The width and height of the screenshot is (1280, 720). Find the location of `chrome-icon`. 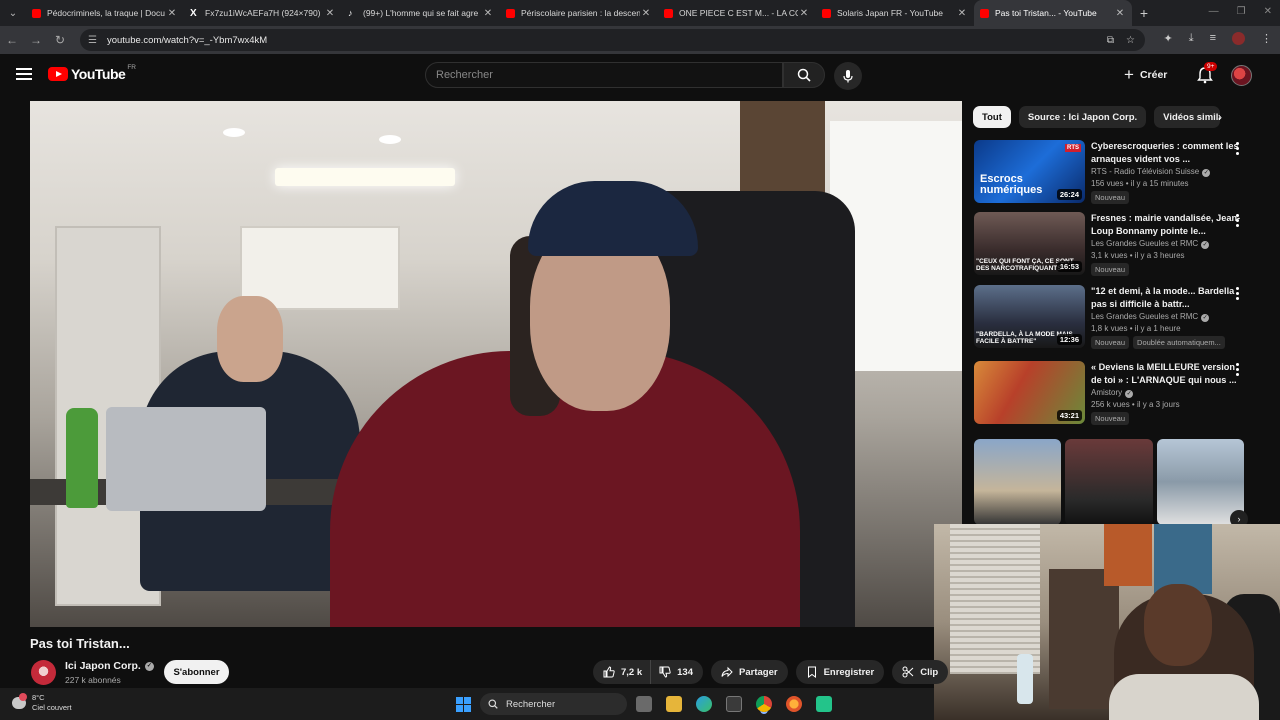

chrome-icon is located at coordinates (764, 704).